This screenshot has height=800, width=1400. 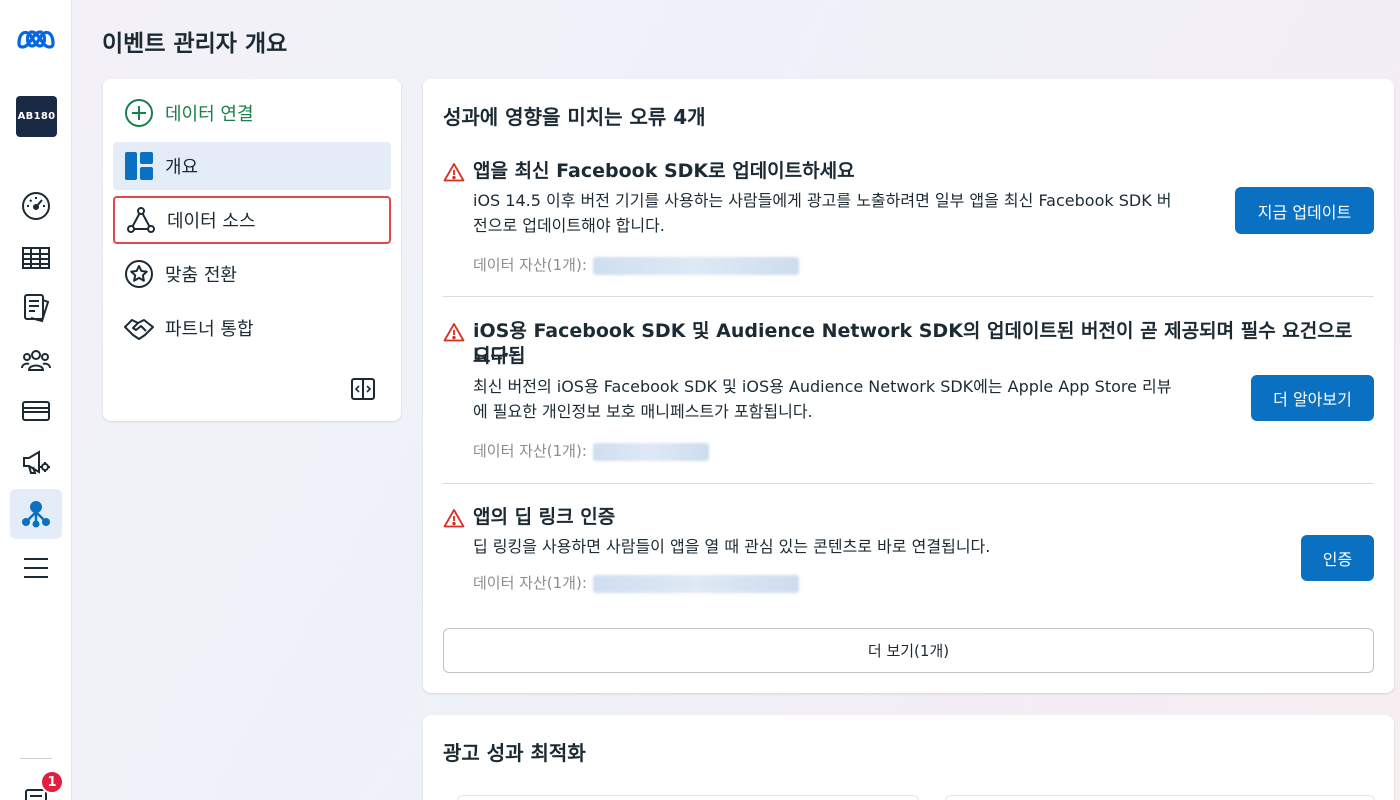 I want to click on issue-title: 앱의 딥 링크 인증, so click(x=544, y=517).